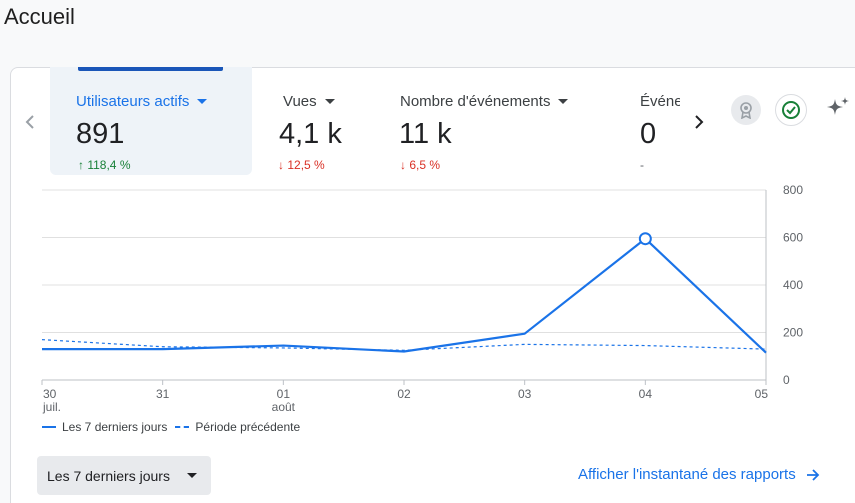 The height and width of the screenshot is (503, 855). I want to click on legend-swatch-dashed, so click(182, 427).